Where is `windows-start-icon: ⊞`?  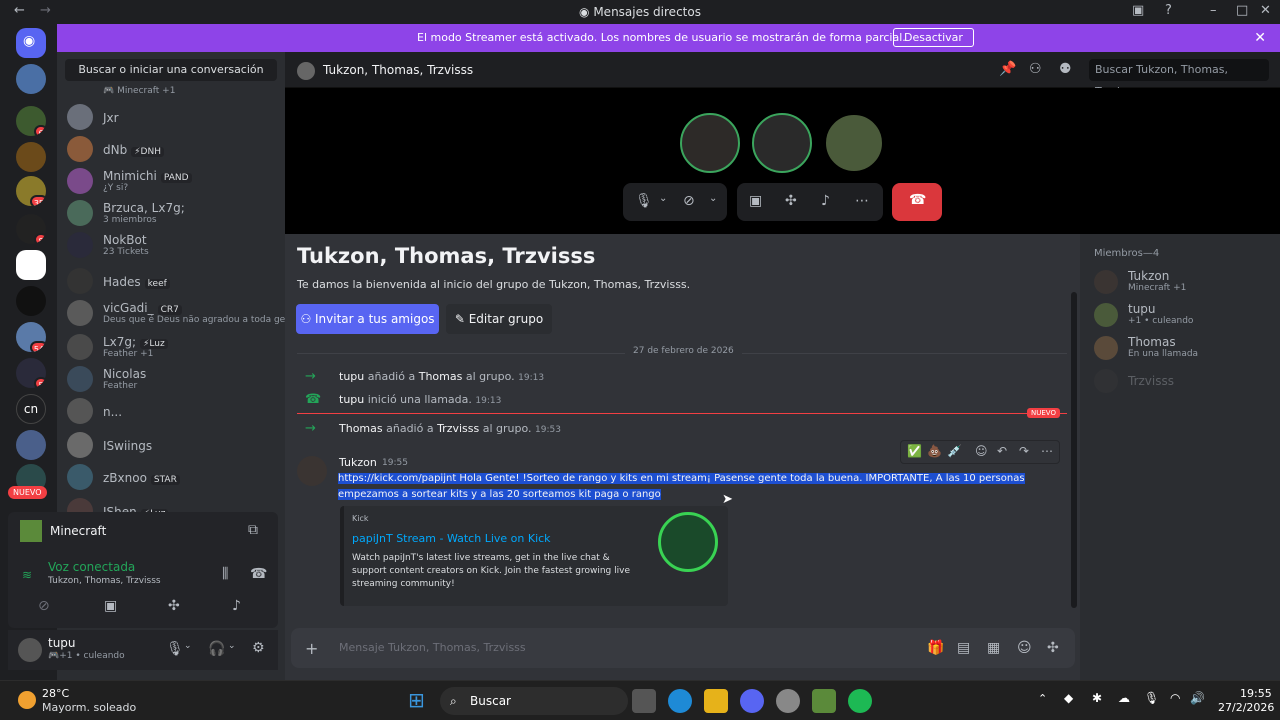
windows-start-icon: ⊞ is located at coordinates (416, 700).